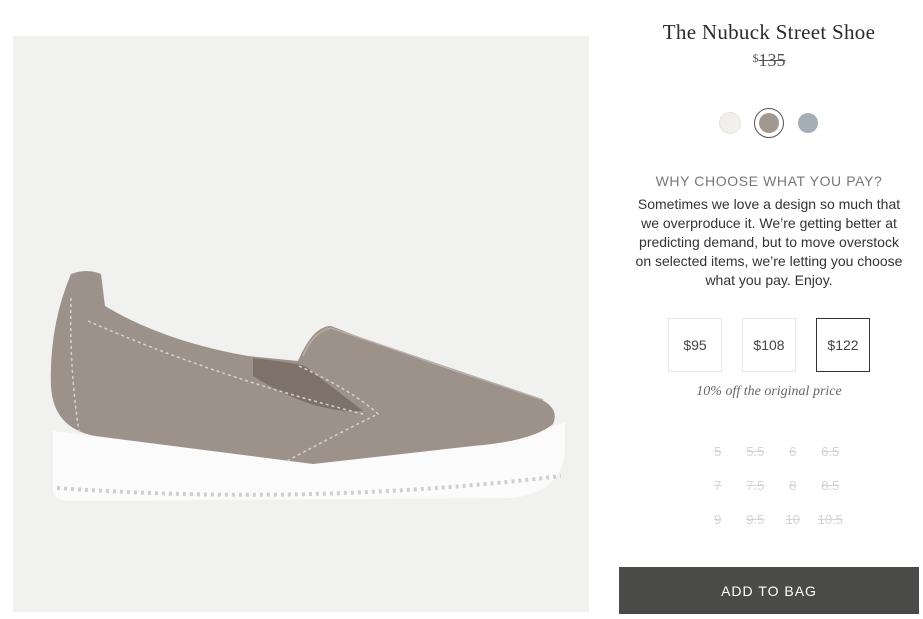  What do you see at coordinates (793, 461) in the screenshot?
I see `size-option-unavailable: 6` at bounding box center [793, 461].